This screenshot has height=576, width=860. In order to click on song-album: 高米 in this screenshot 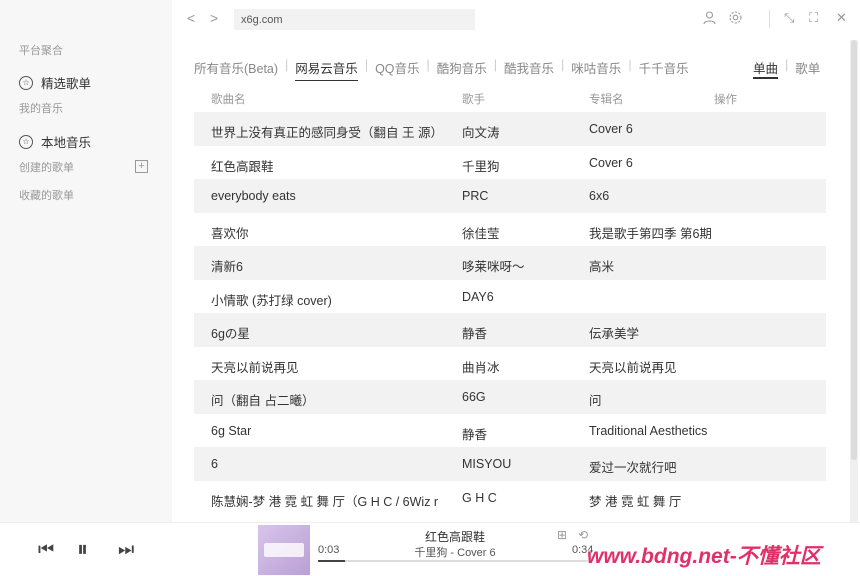, I will do `click(602, 267)`.